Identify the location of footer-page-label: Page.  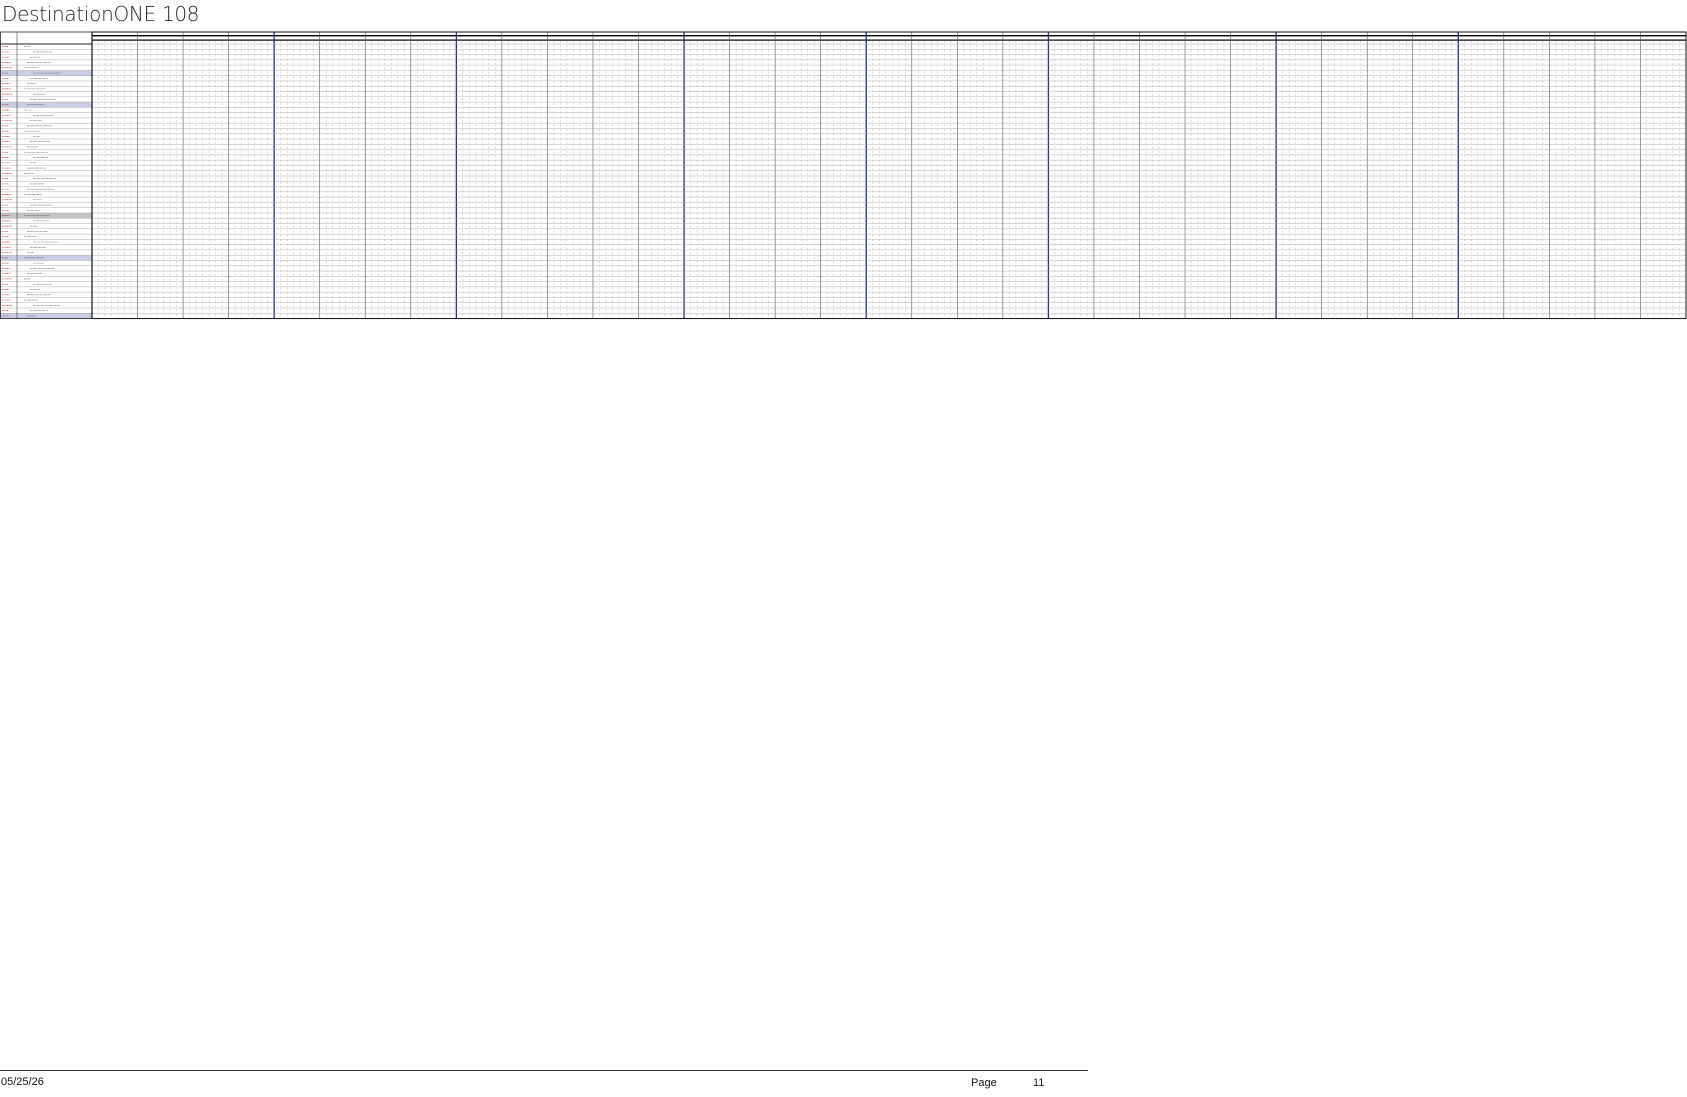
(984, 1083).